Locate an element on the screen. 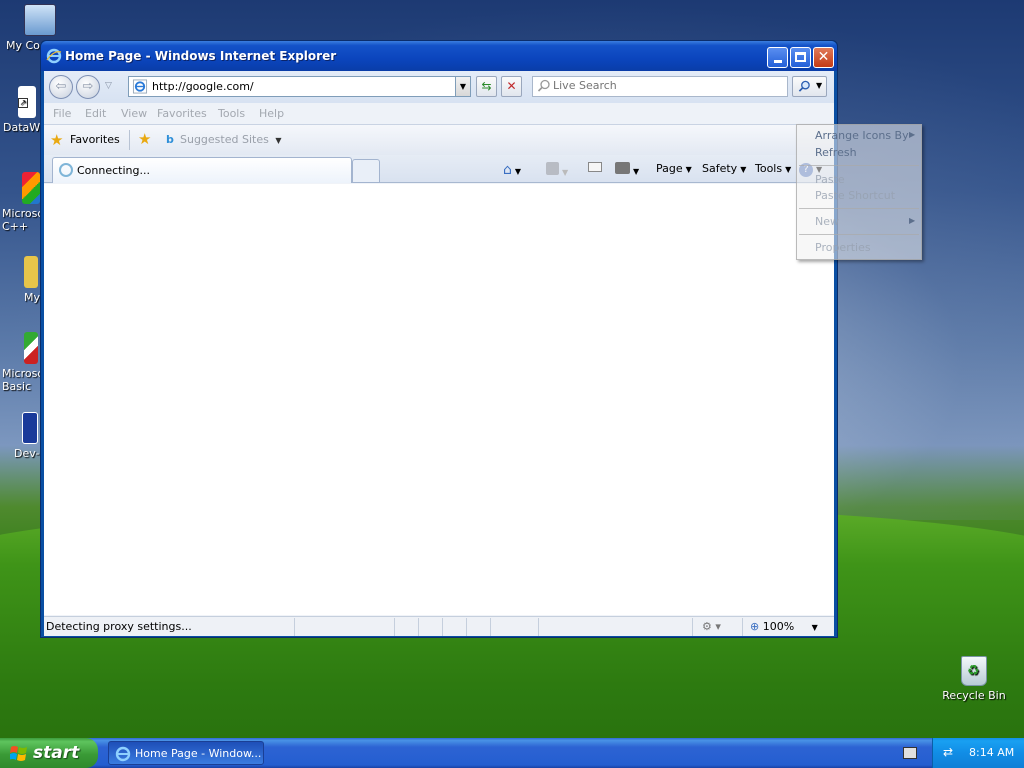  home-button: ⌂ ▼ is located at coordinates (512, 170).